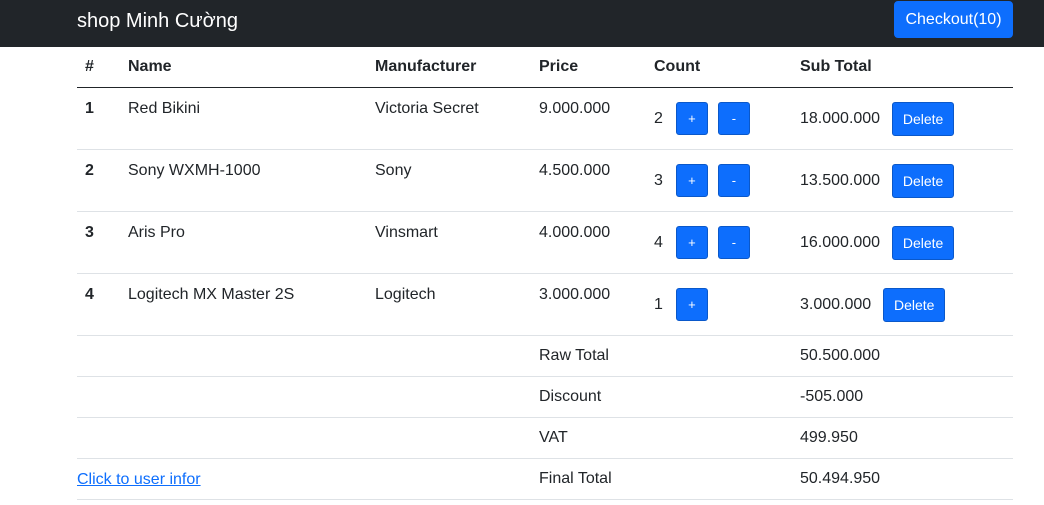  I want to click on brand-link: shop Minh Cường, so click(157, 21).